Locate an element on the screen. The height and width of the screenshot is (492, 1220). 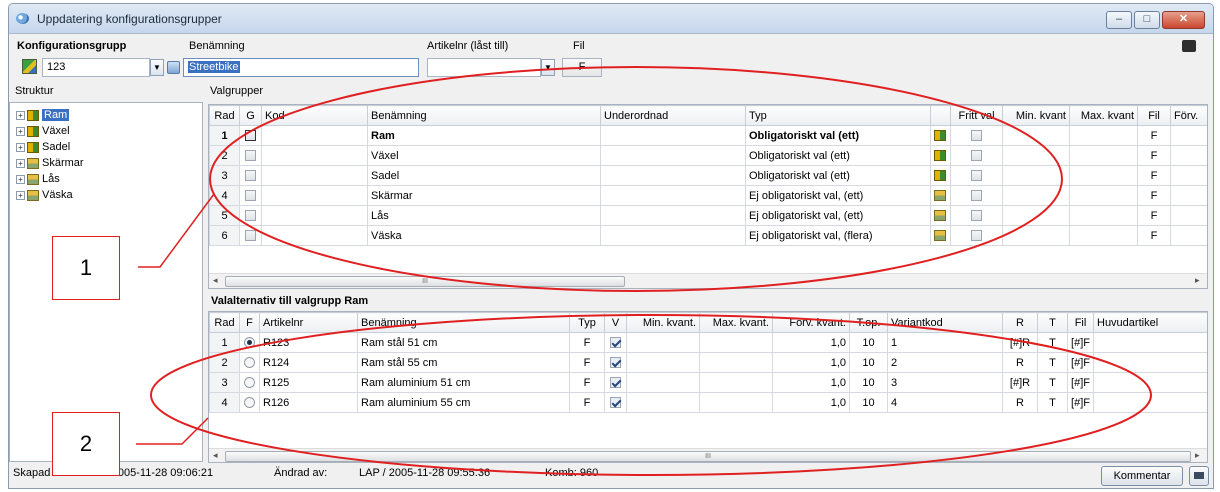
table-row: 4 Skärmar Ej obligatoriskt val, (ett) F is located at coordinates (708, 195).